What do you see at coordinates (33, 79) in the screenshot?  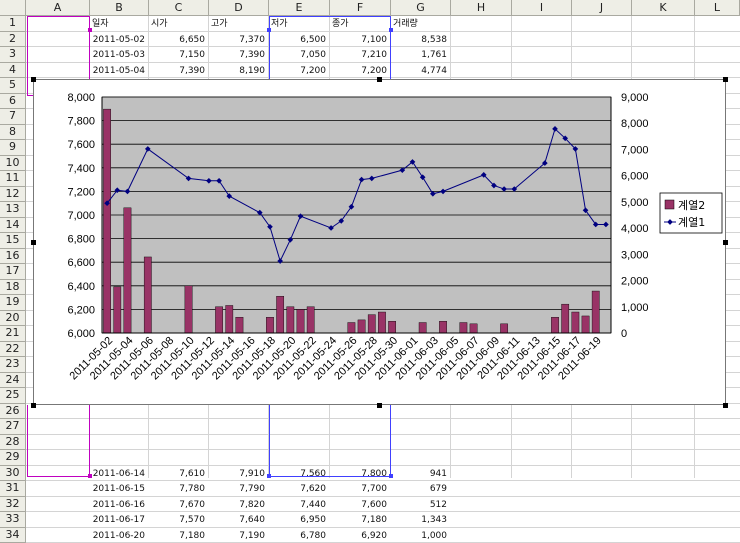 I see `chart-resize-handle-tl` at bounding box center [33, 79].